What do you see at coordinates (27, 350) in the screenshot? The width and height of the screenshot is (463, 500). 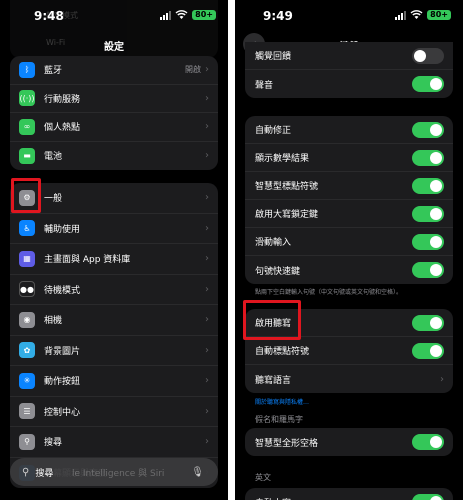 I see `wallpaper-icon: ✿` at bounding box center [27, 350].